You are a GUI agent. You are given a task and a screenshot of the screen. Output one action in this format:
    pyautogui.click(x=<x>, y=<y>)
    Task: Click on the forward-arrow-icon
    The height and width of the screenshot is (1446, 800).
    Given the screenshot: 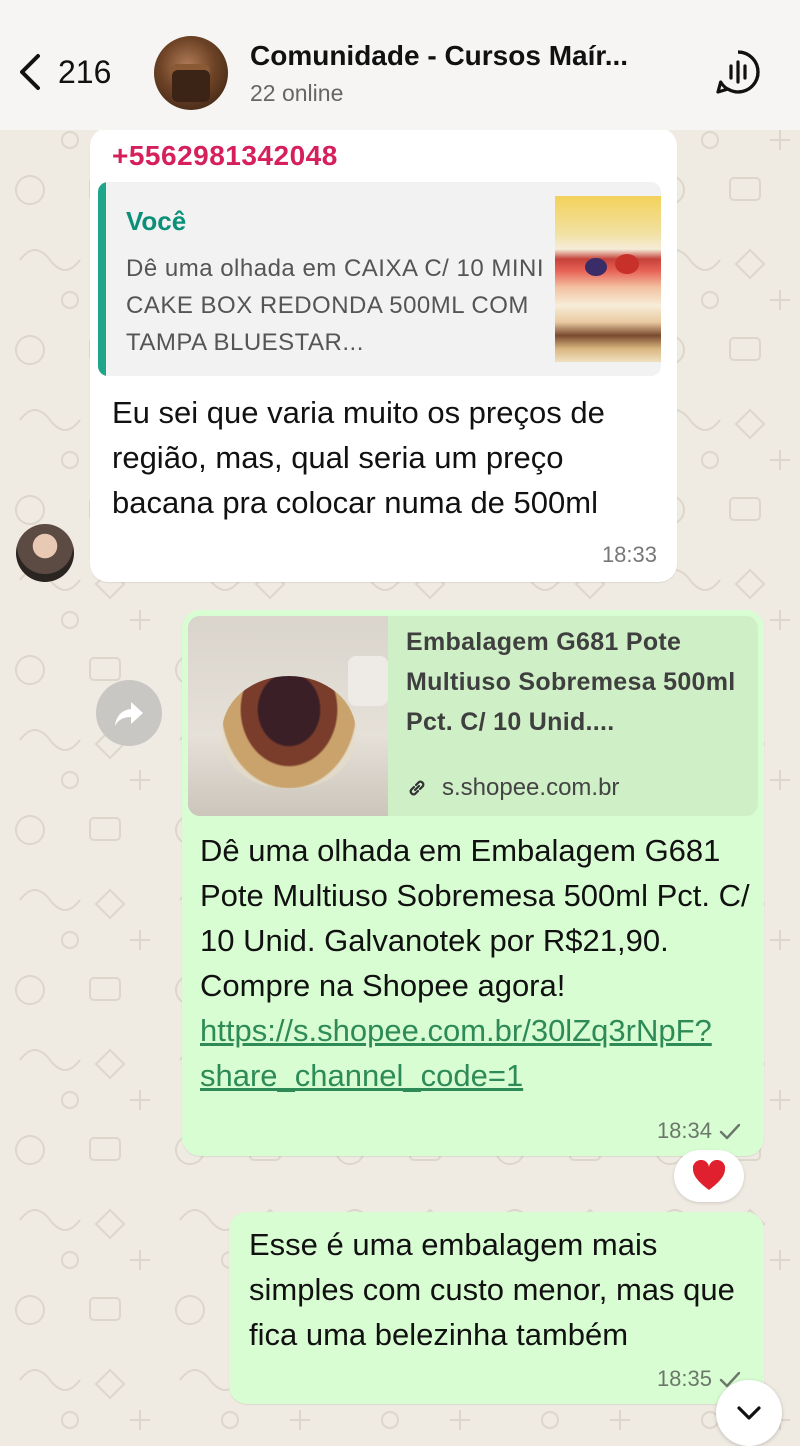 What is the action you would take?
    pyautogui.click(x=129, y=714)
    